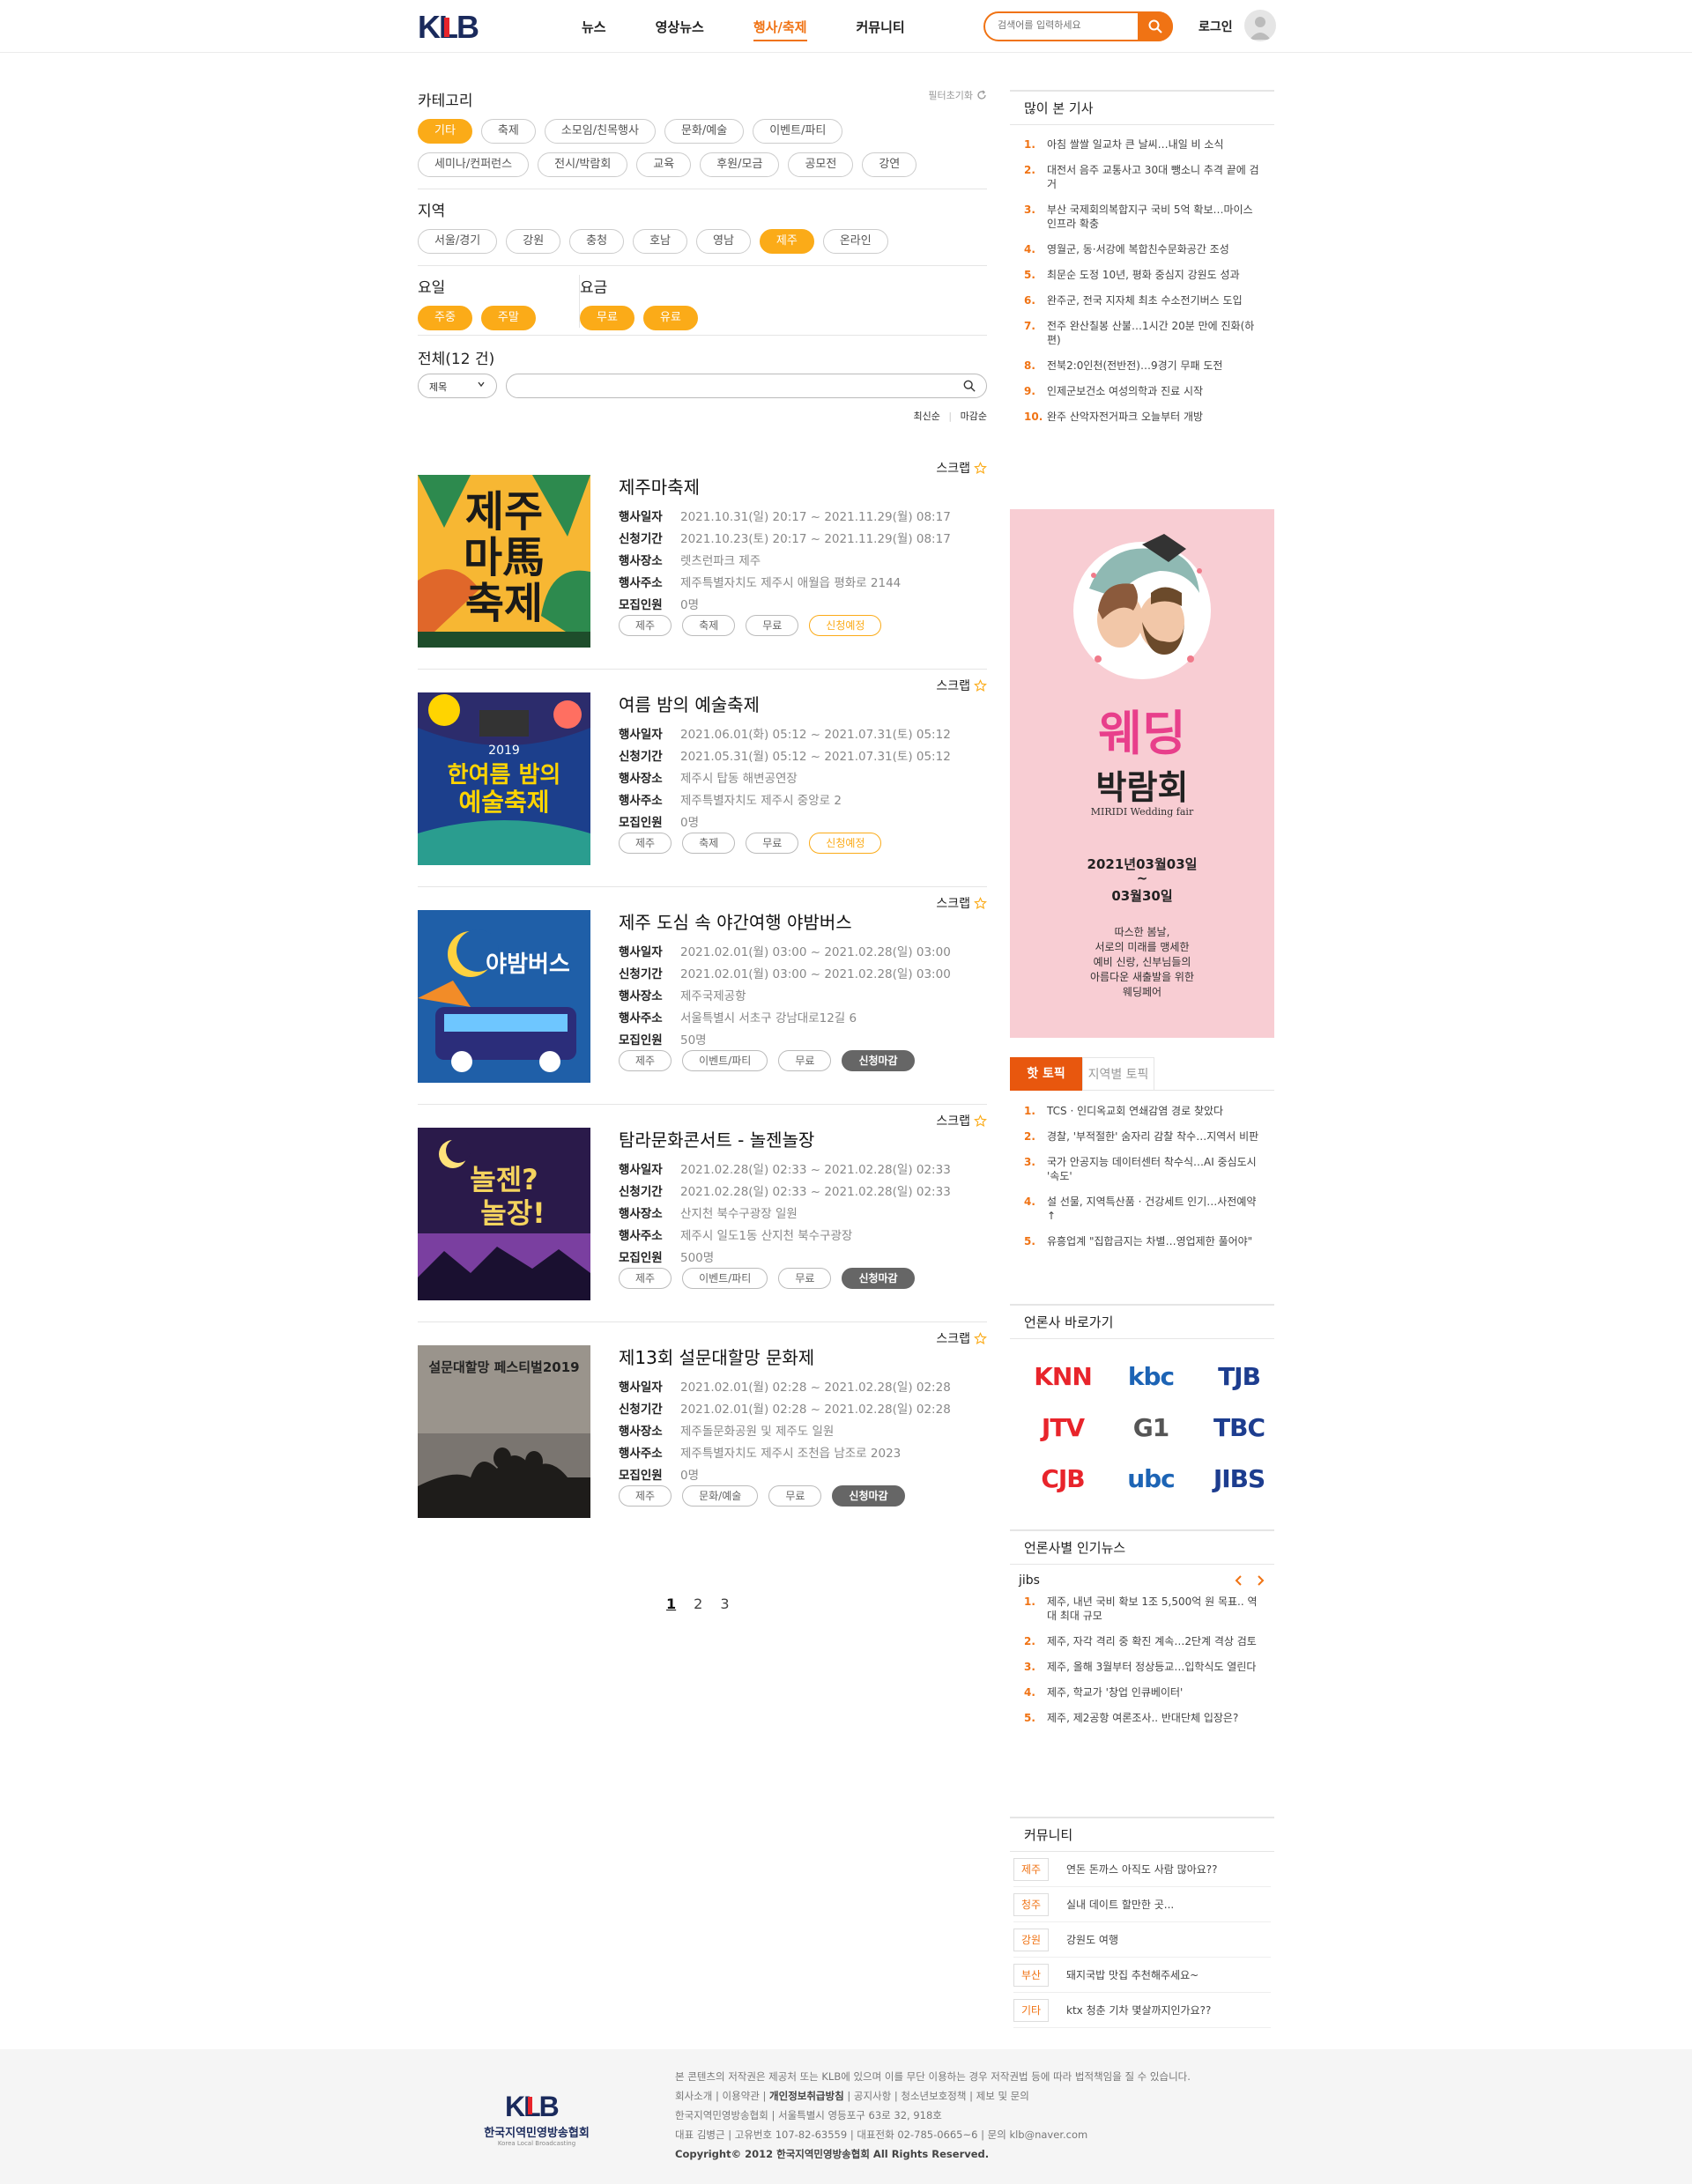  I want to click on hot-topic-item: 4. 설 선물, 지역특산품 · 건강세트 인기…사전예약↑, so click(1143, 1209).